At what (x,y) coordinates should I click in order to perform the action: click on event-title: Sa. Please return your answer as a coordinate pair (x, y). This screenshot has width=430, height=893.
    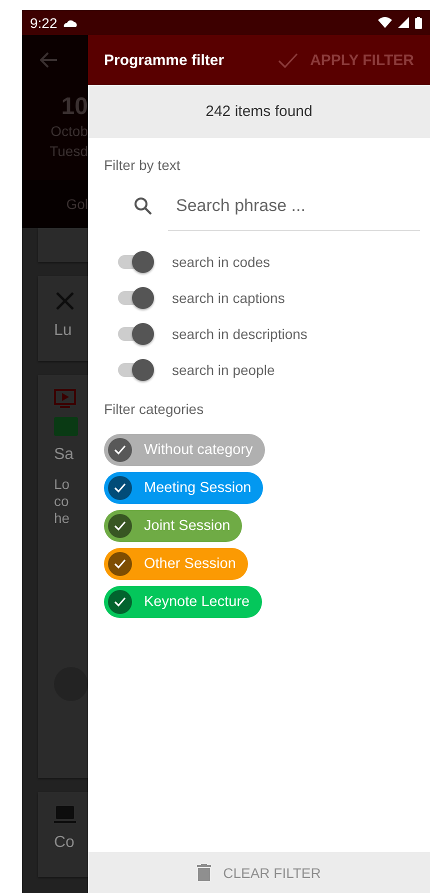
    Looking at the image, I should click on (64, 455).